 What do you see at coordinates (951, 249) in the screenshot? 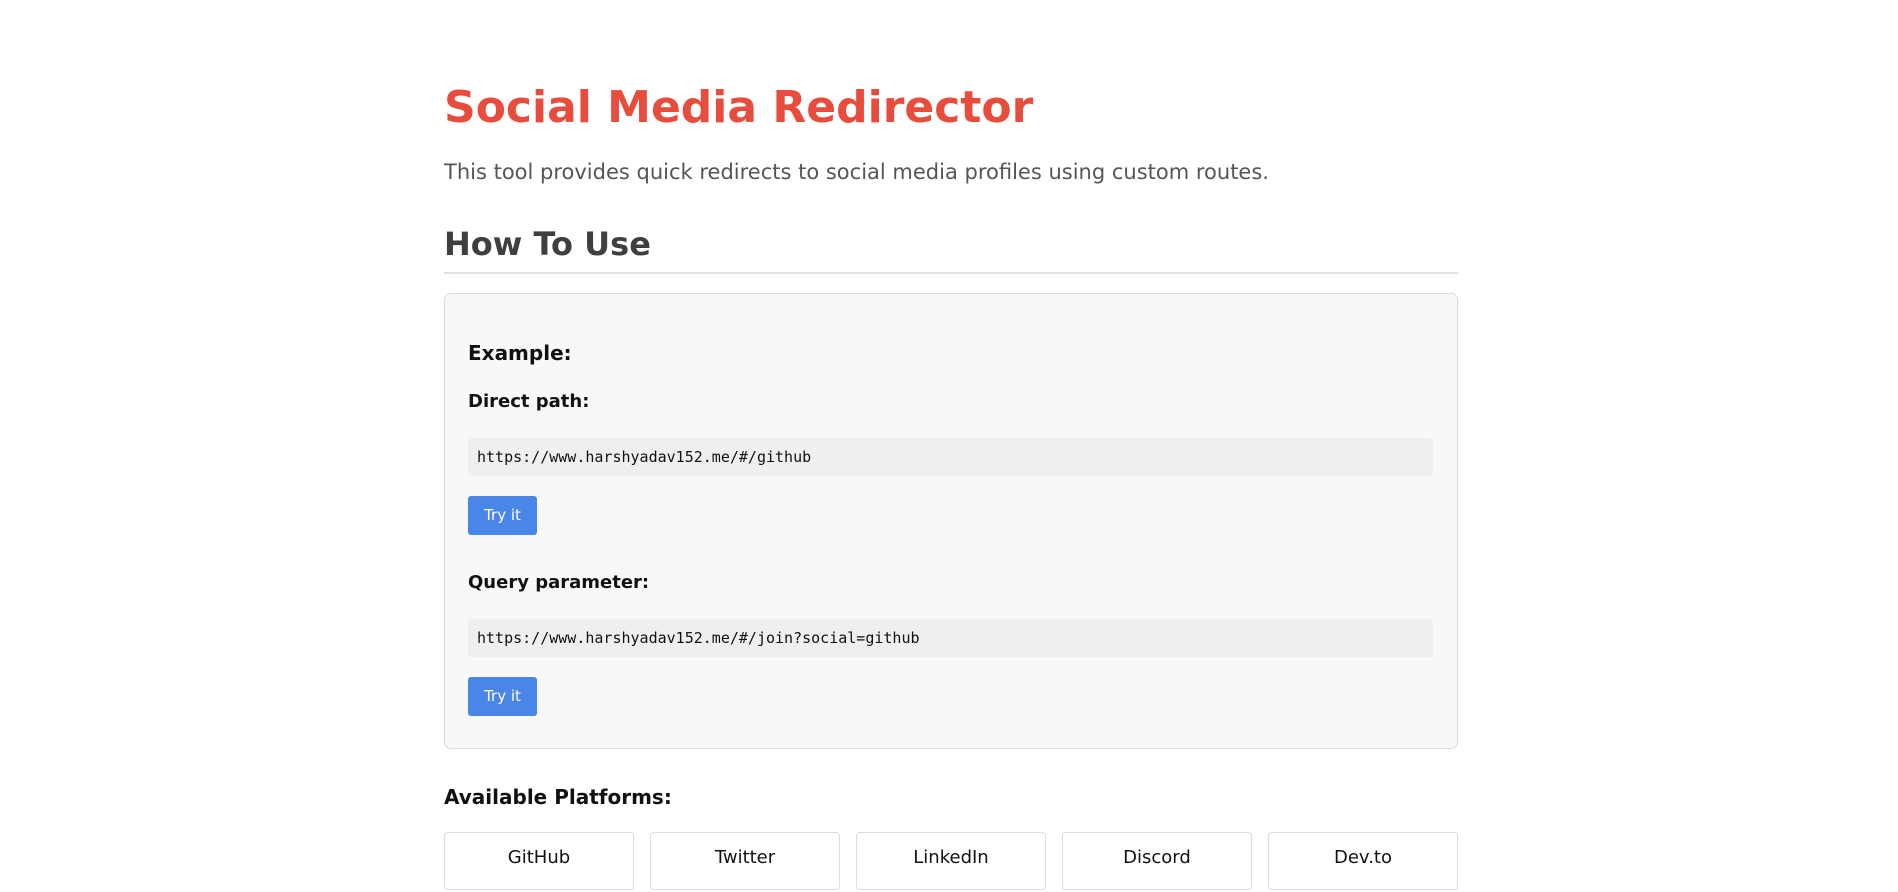
I see `how-to-use-heading: How To Use` at bounding box center [951, 249].